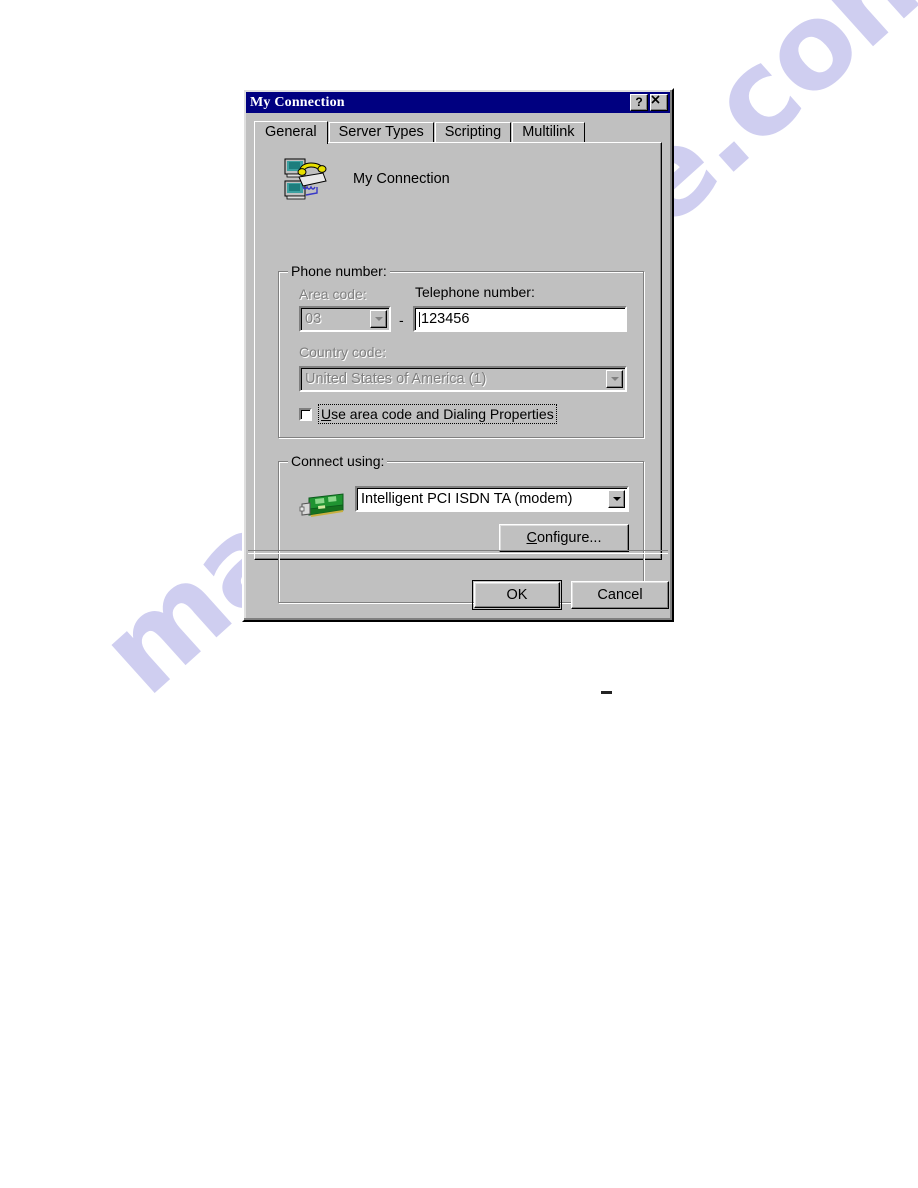  I want to click on tab-general: General, so click(291, 132).